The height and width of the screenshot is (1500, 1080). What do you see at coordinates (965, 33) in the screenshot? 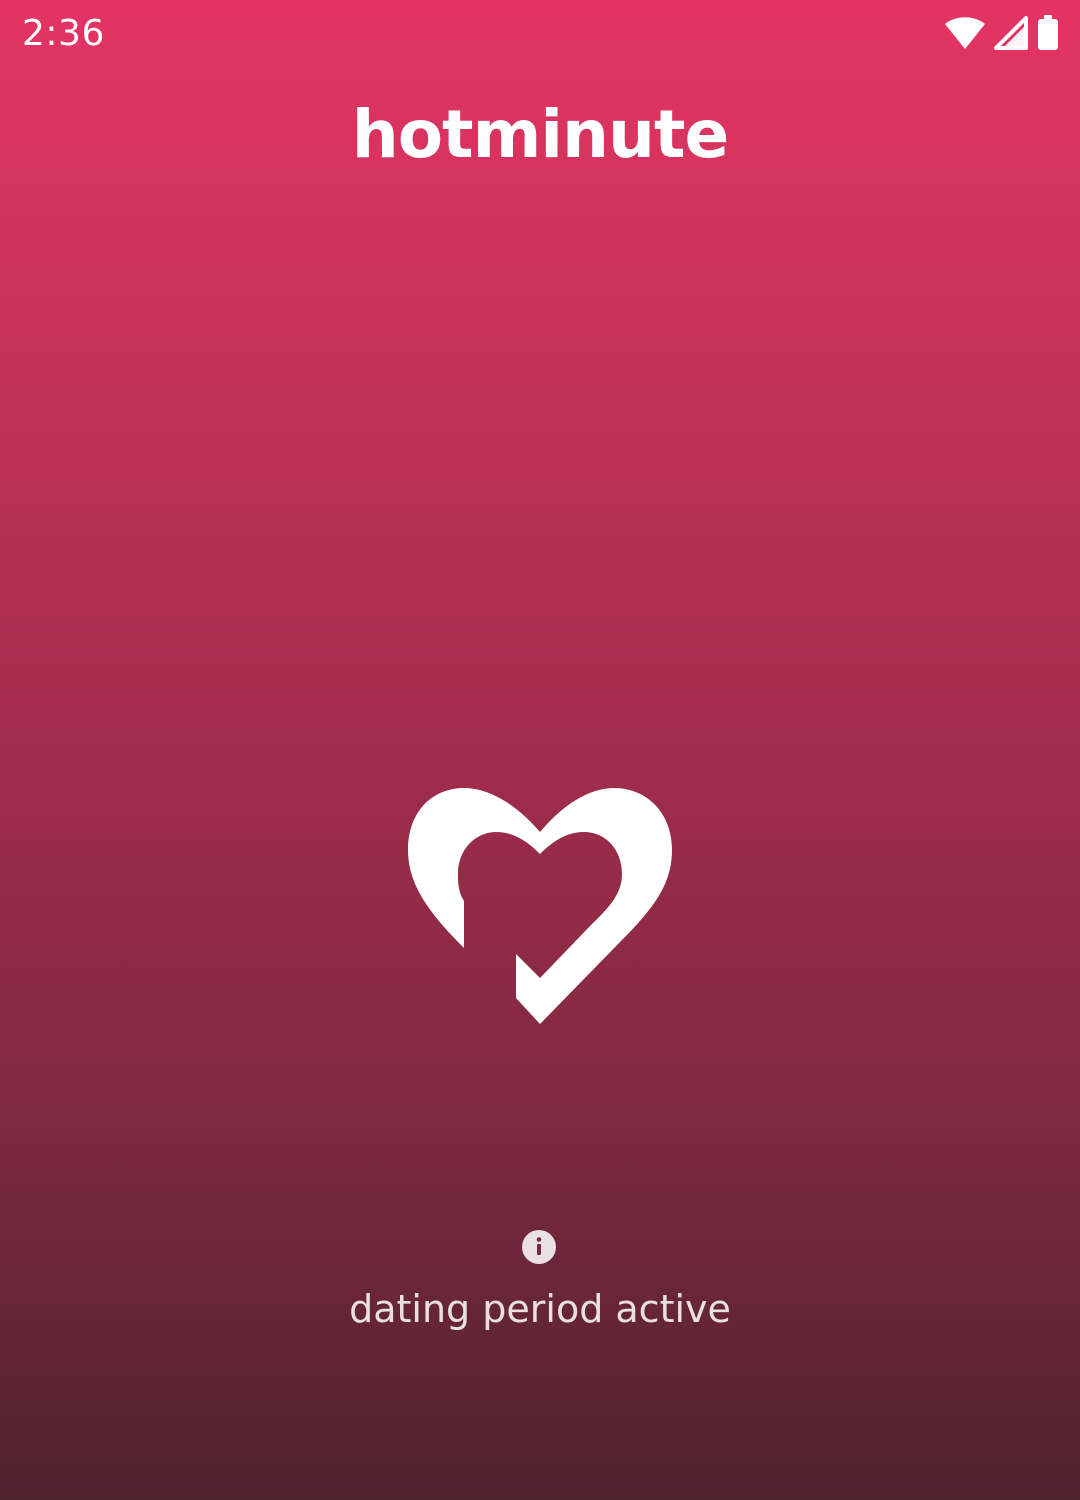
I see `wifi-icon` at bounding box center [965, 33].